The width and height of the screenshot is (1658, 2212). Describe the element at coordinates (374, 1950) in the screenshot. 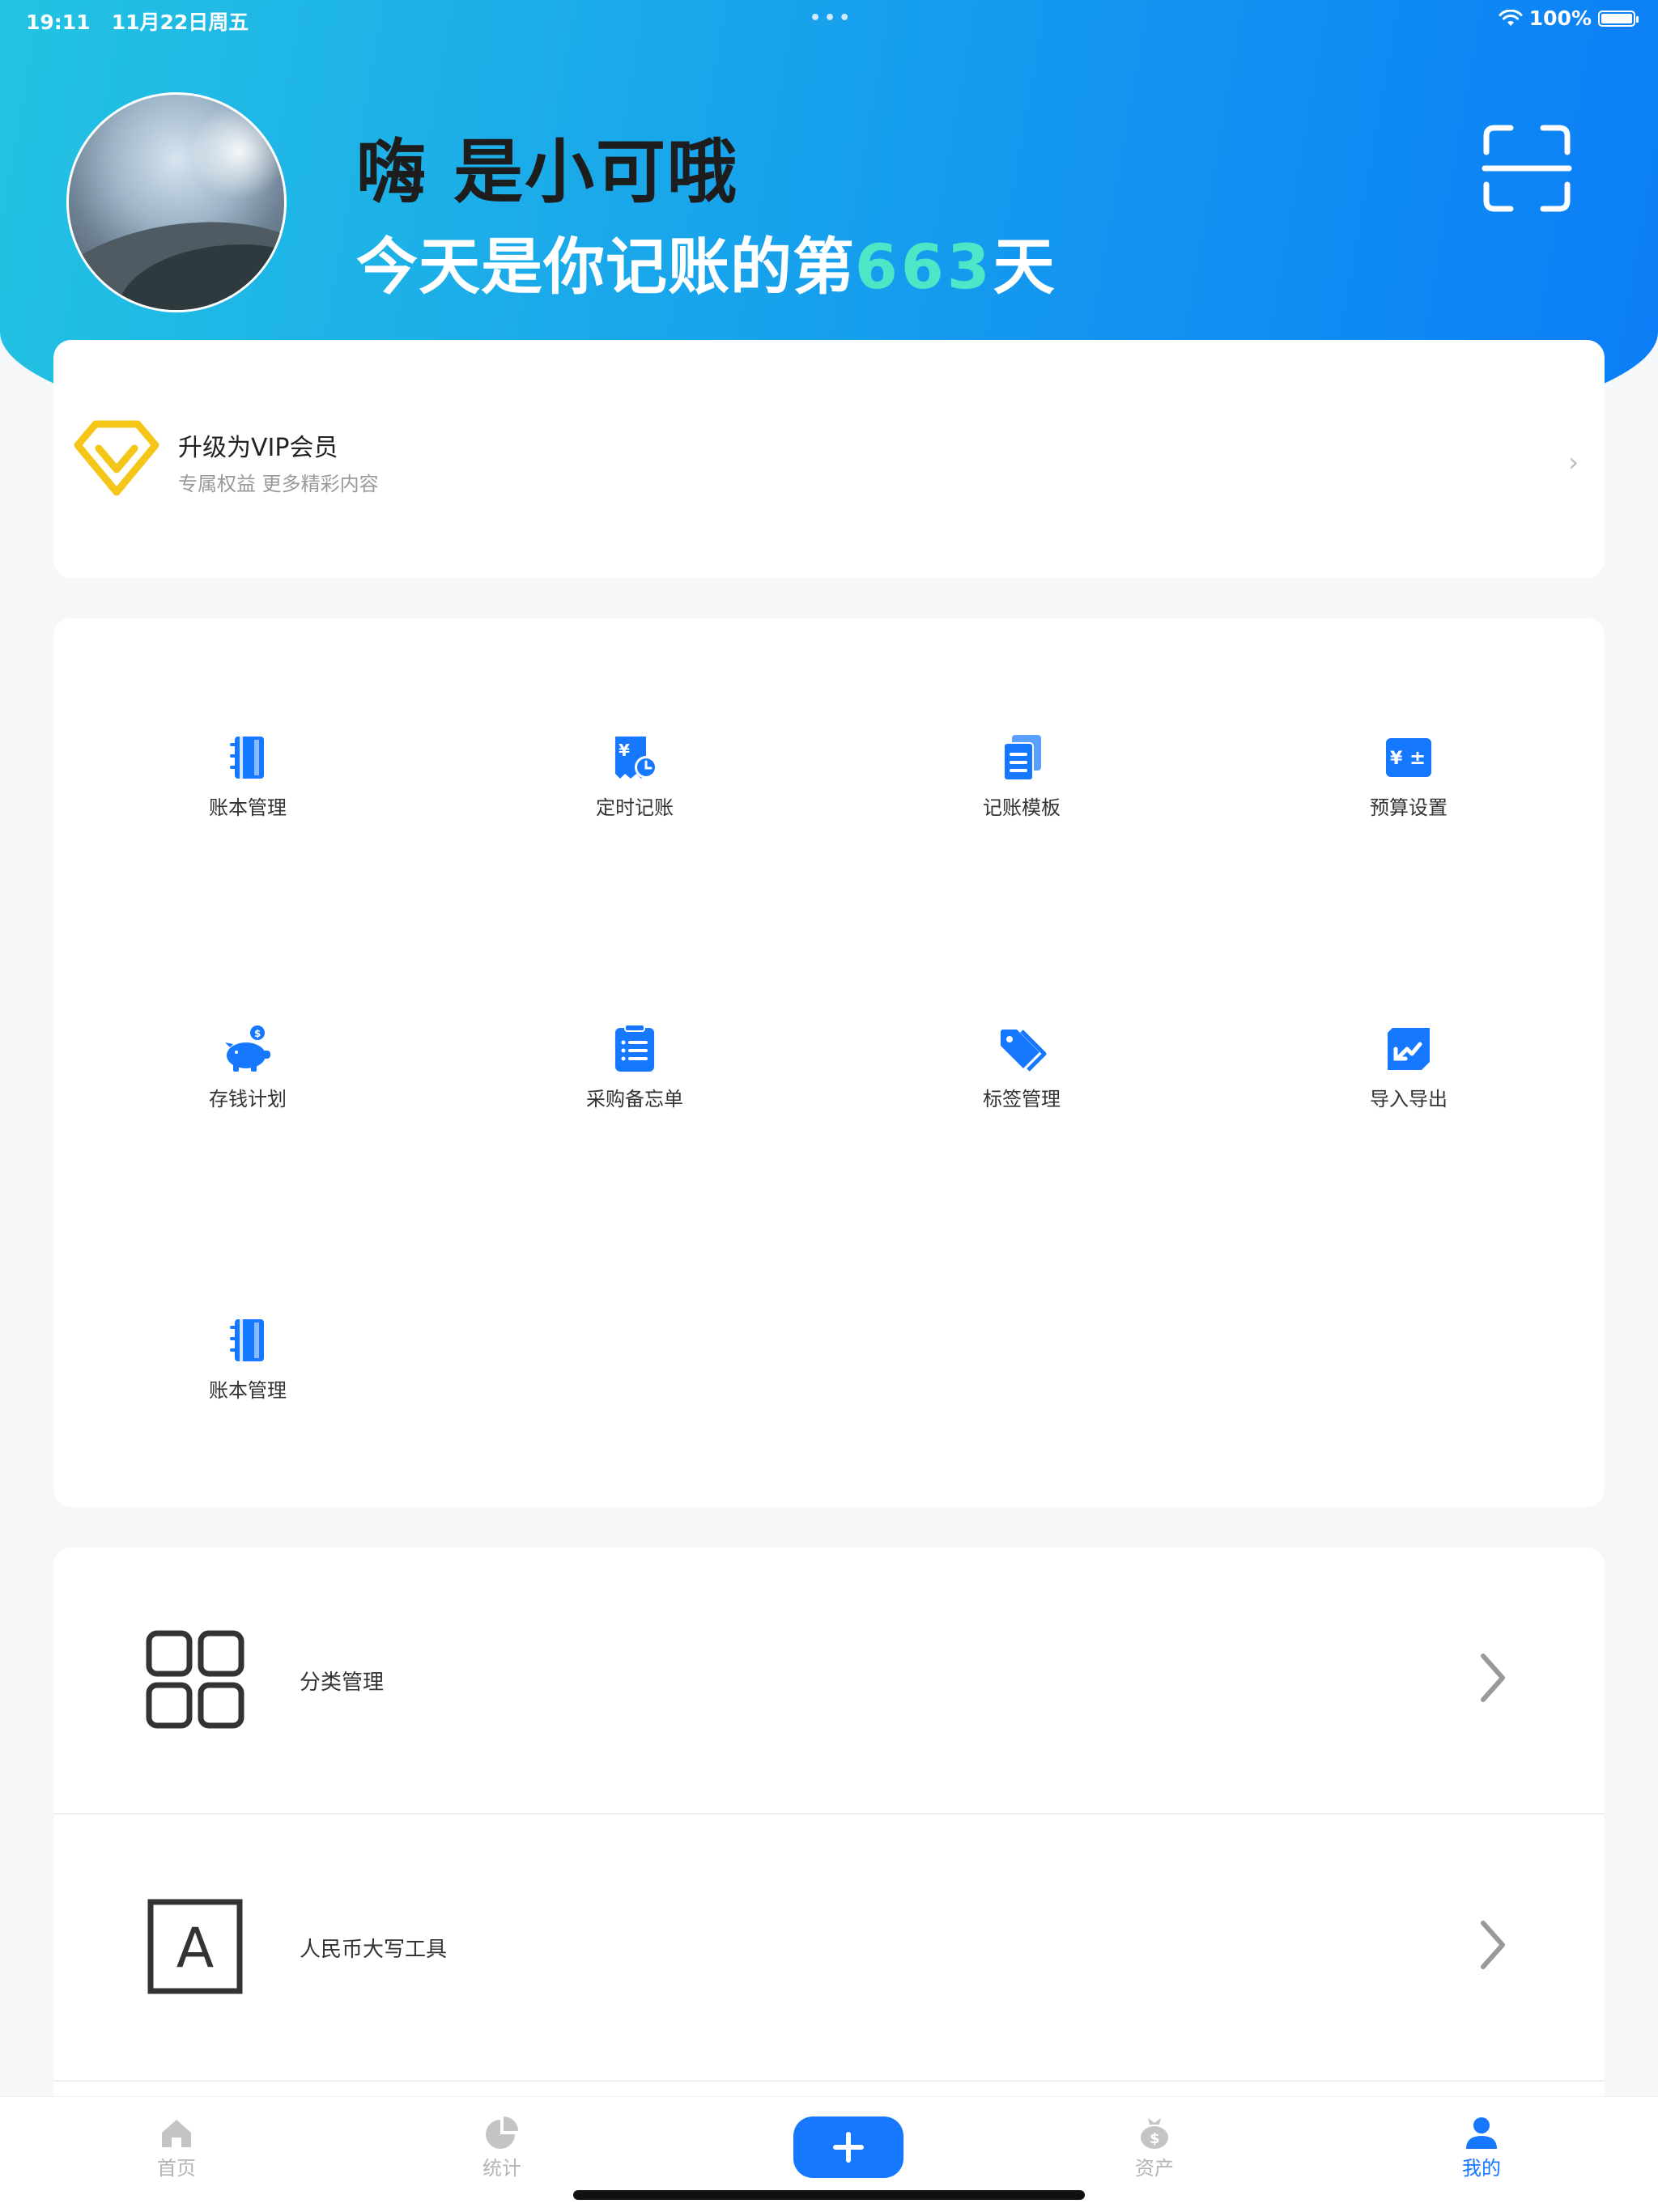

I see `list-item-label: 人民币大写工具` at that location.